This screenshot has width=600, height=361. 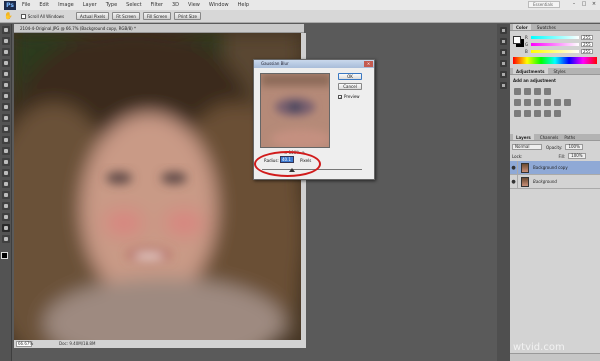 What do you see at coordinates (527, 102) in the screenshot?
I see `hue-saturation-icon` at bounding box center [527, 102].